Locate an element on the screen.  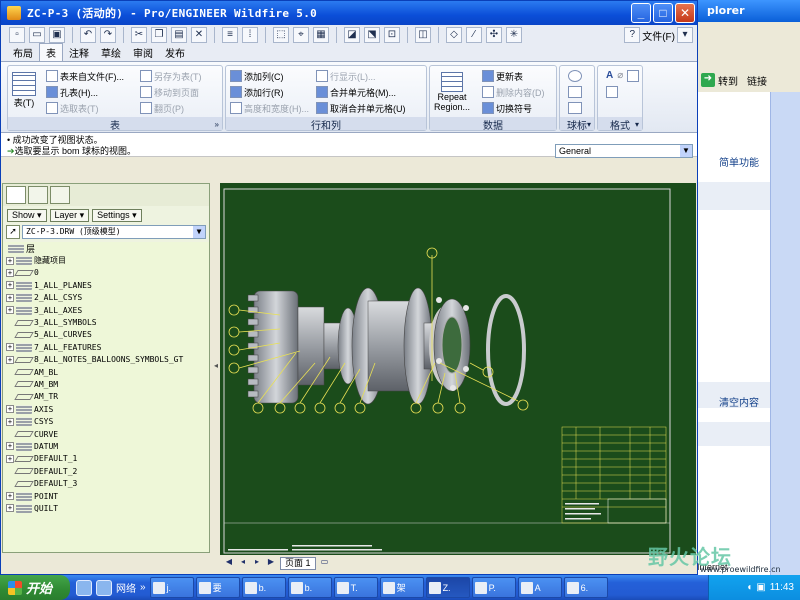
window-control-icon: ▾ is located at coordinates (685, 35).